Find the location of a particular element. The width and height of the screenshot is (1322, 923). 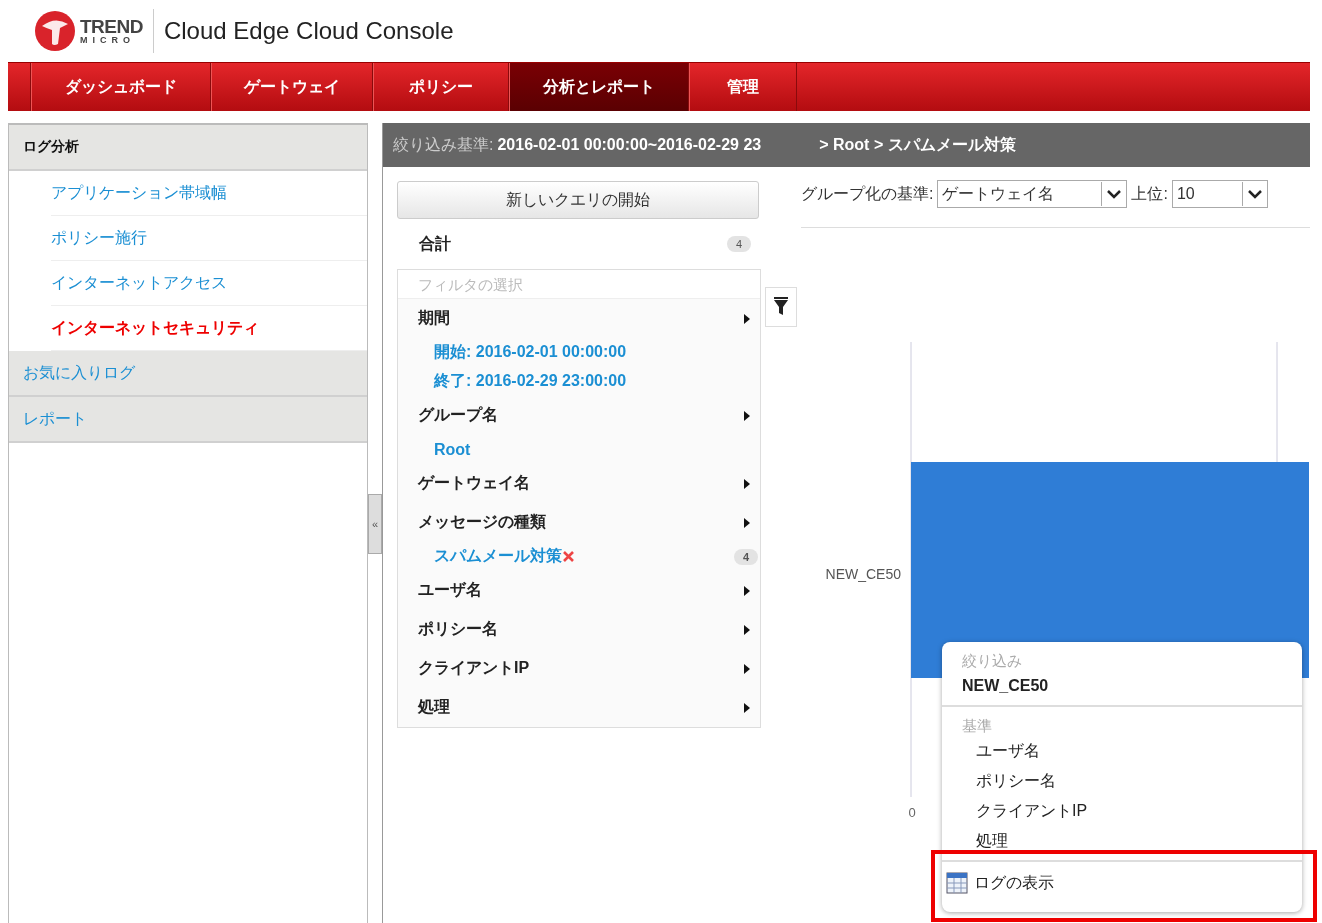

collapse-handle: « is located at coordinates (375, 523).